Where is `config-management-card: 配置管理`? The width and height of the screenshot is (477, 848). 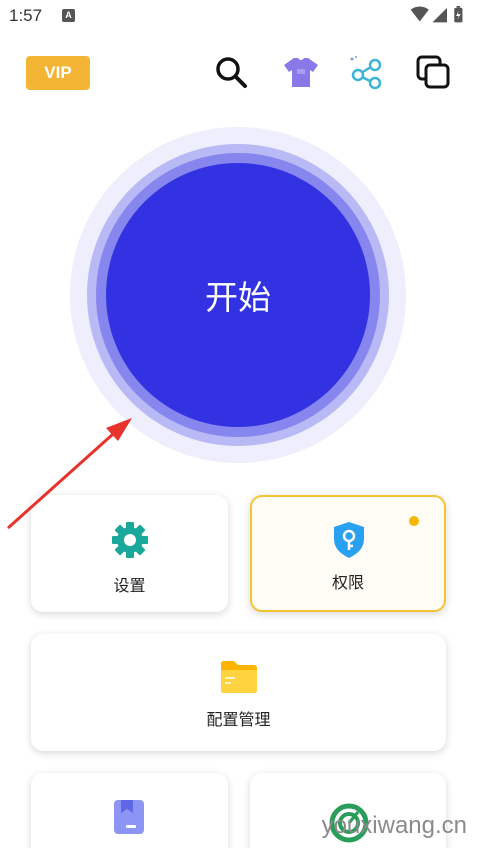
config-management-card: 配置管理 is located at coordinates (238, 692).